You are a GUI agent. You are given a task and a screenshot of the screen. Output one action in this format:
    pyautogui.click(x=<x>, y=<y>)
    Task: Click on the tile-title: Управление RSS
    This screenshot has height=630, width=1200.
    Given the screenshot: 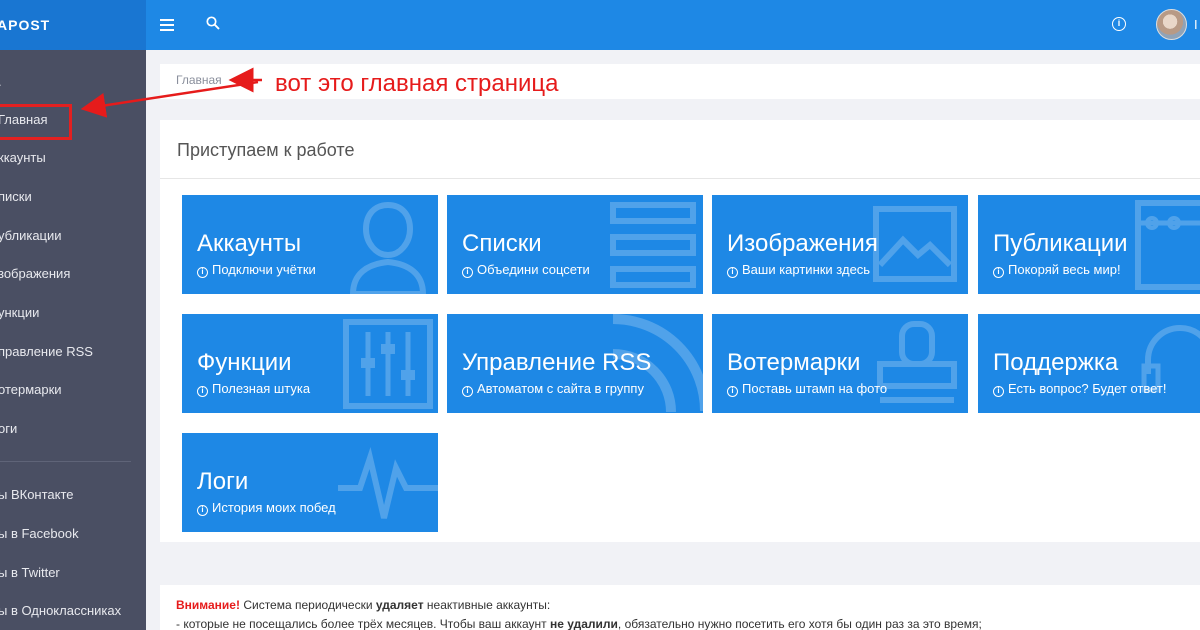 What is the action you would take?
    pyautogui.click(x=557, y=362)
    